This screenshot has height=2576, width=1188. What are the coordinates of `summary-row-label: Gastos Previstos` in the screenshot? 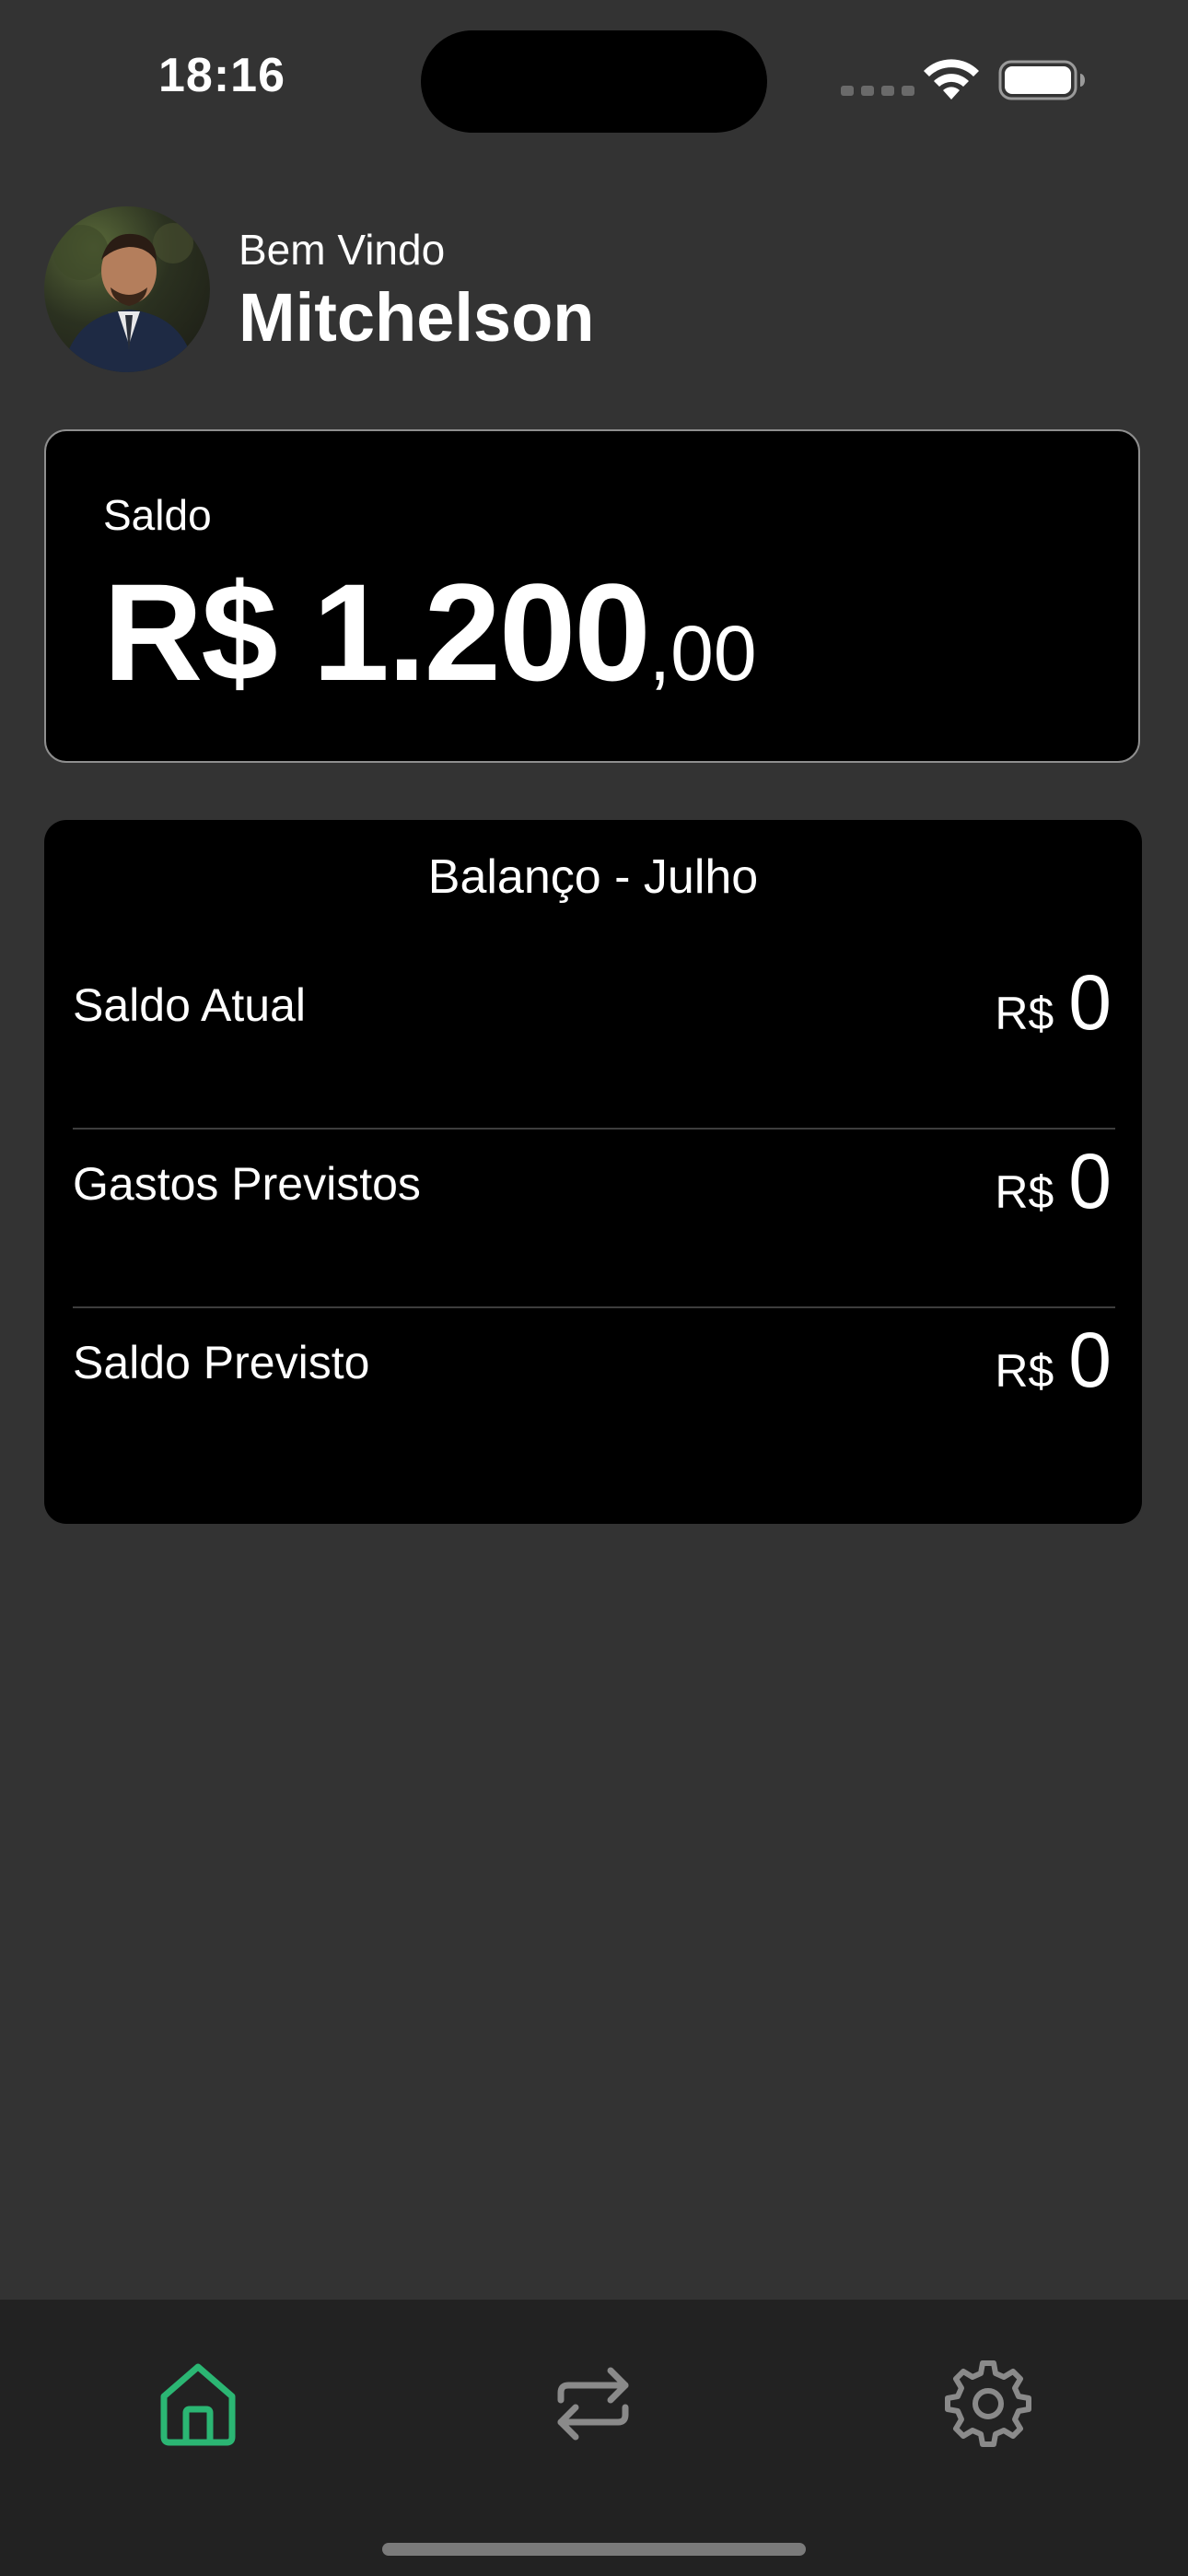 It's located at (247, 1184).